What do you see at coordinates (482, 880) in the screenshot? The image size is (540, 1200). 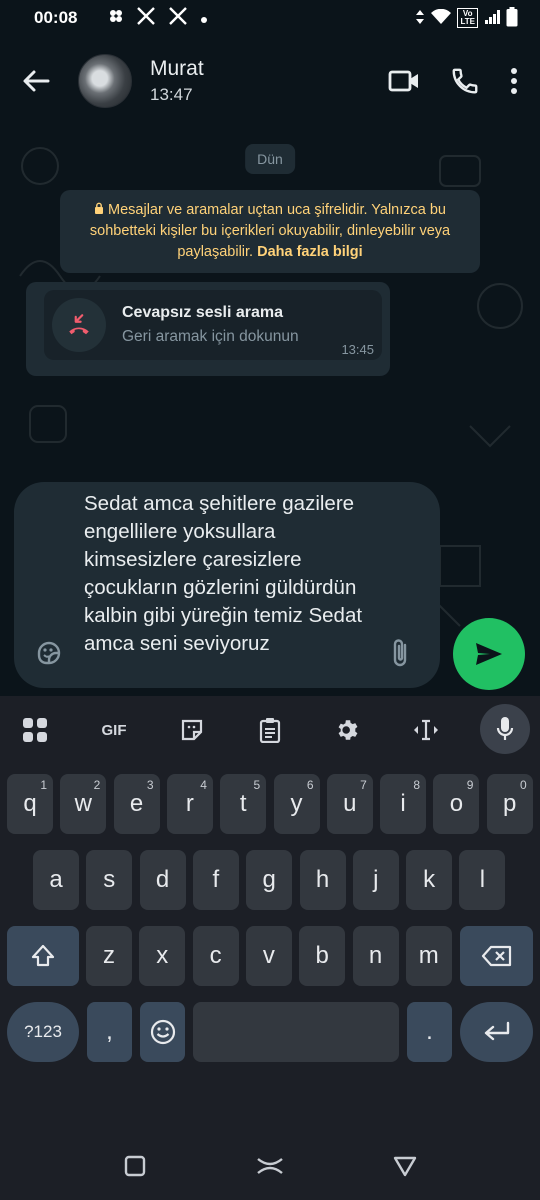 I see `key: l` at bounding box center [482, 880].